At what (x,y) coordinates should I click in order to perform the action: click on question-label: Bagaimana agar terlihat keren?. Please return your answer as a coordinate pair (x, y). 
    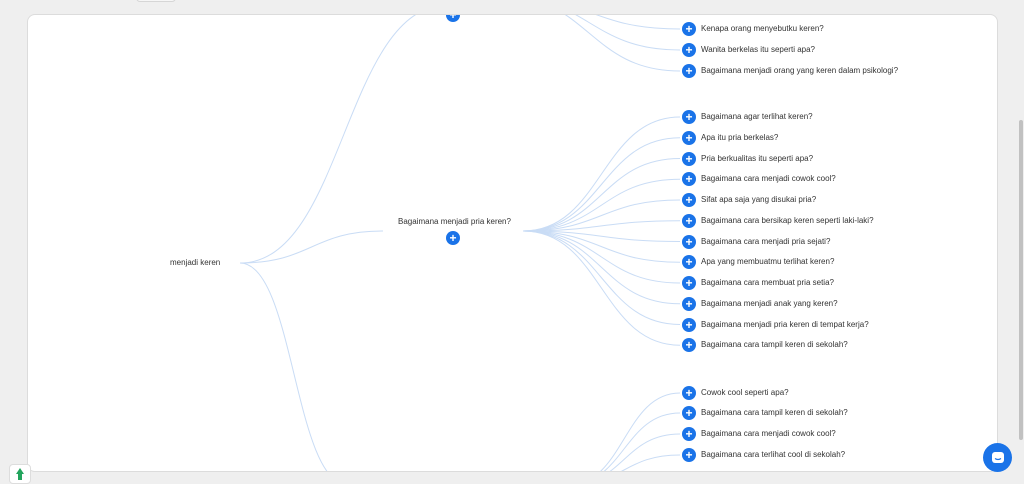
    Looking at the image, I should click on (757, 116).